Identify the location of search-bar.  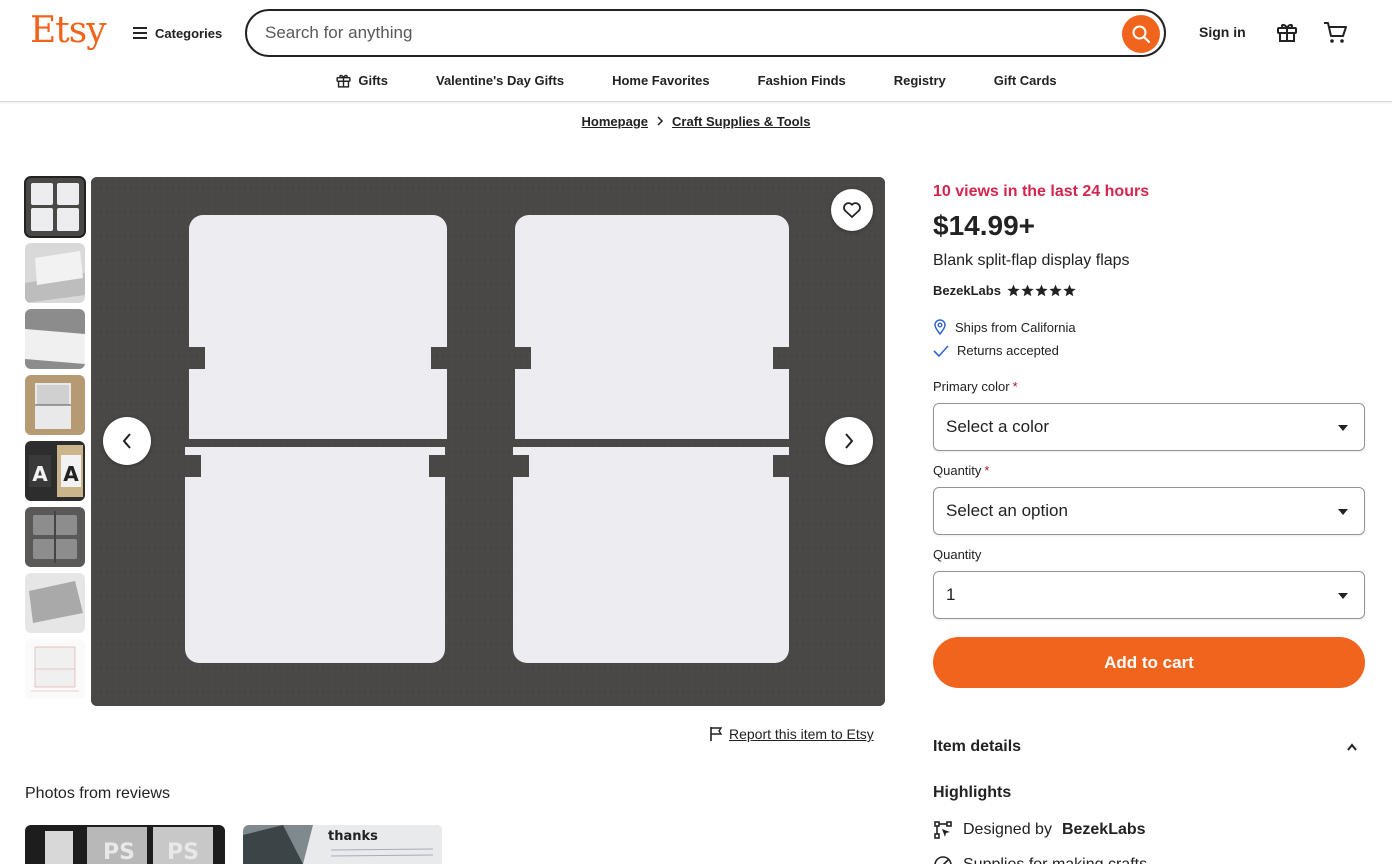
(705, 33).